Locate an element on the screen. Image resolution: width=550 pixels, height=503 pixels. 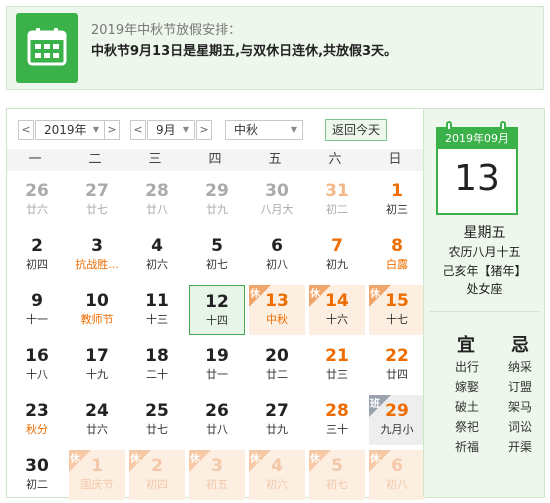
day-cell: 19 廿一 is located at coordinates (217, 365).